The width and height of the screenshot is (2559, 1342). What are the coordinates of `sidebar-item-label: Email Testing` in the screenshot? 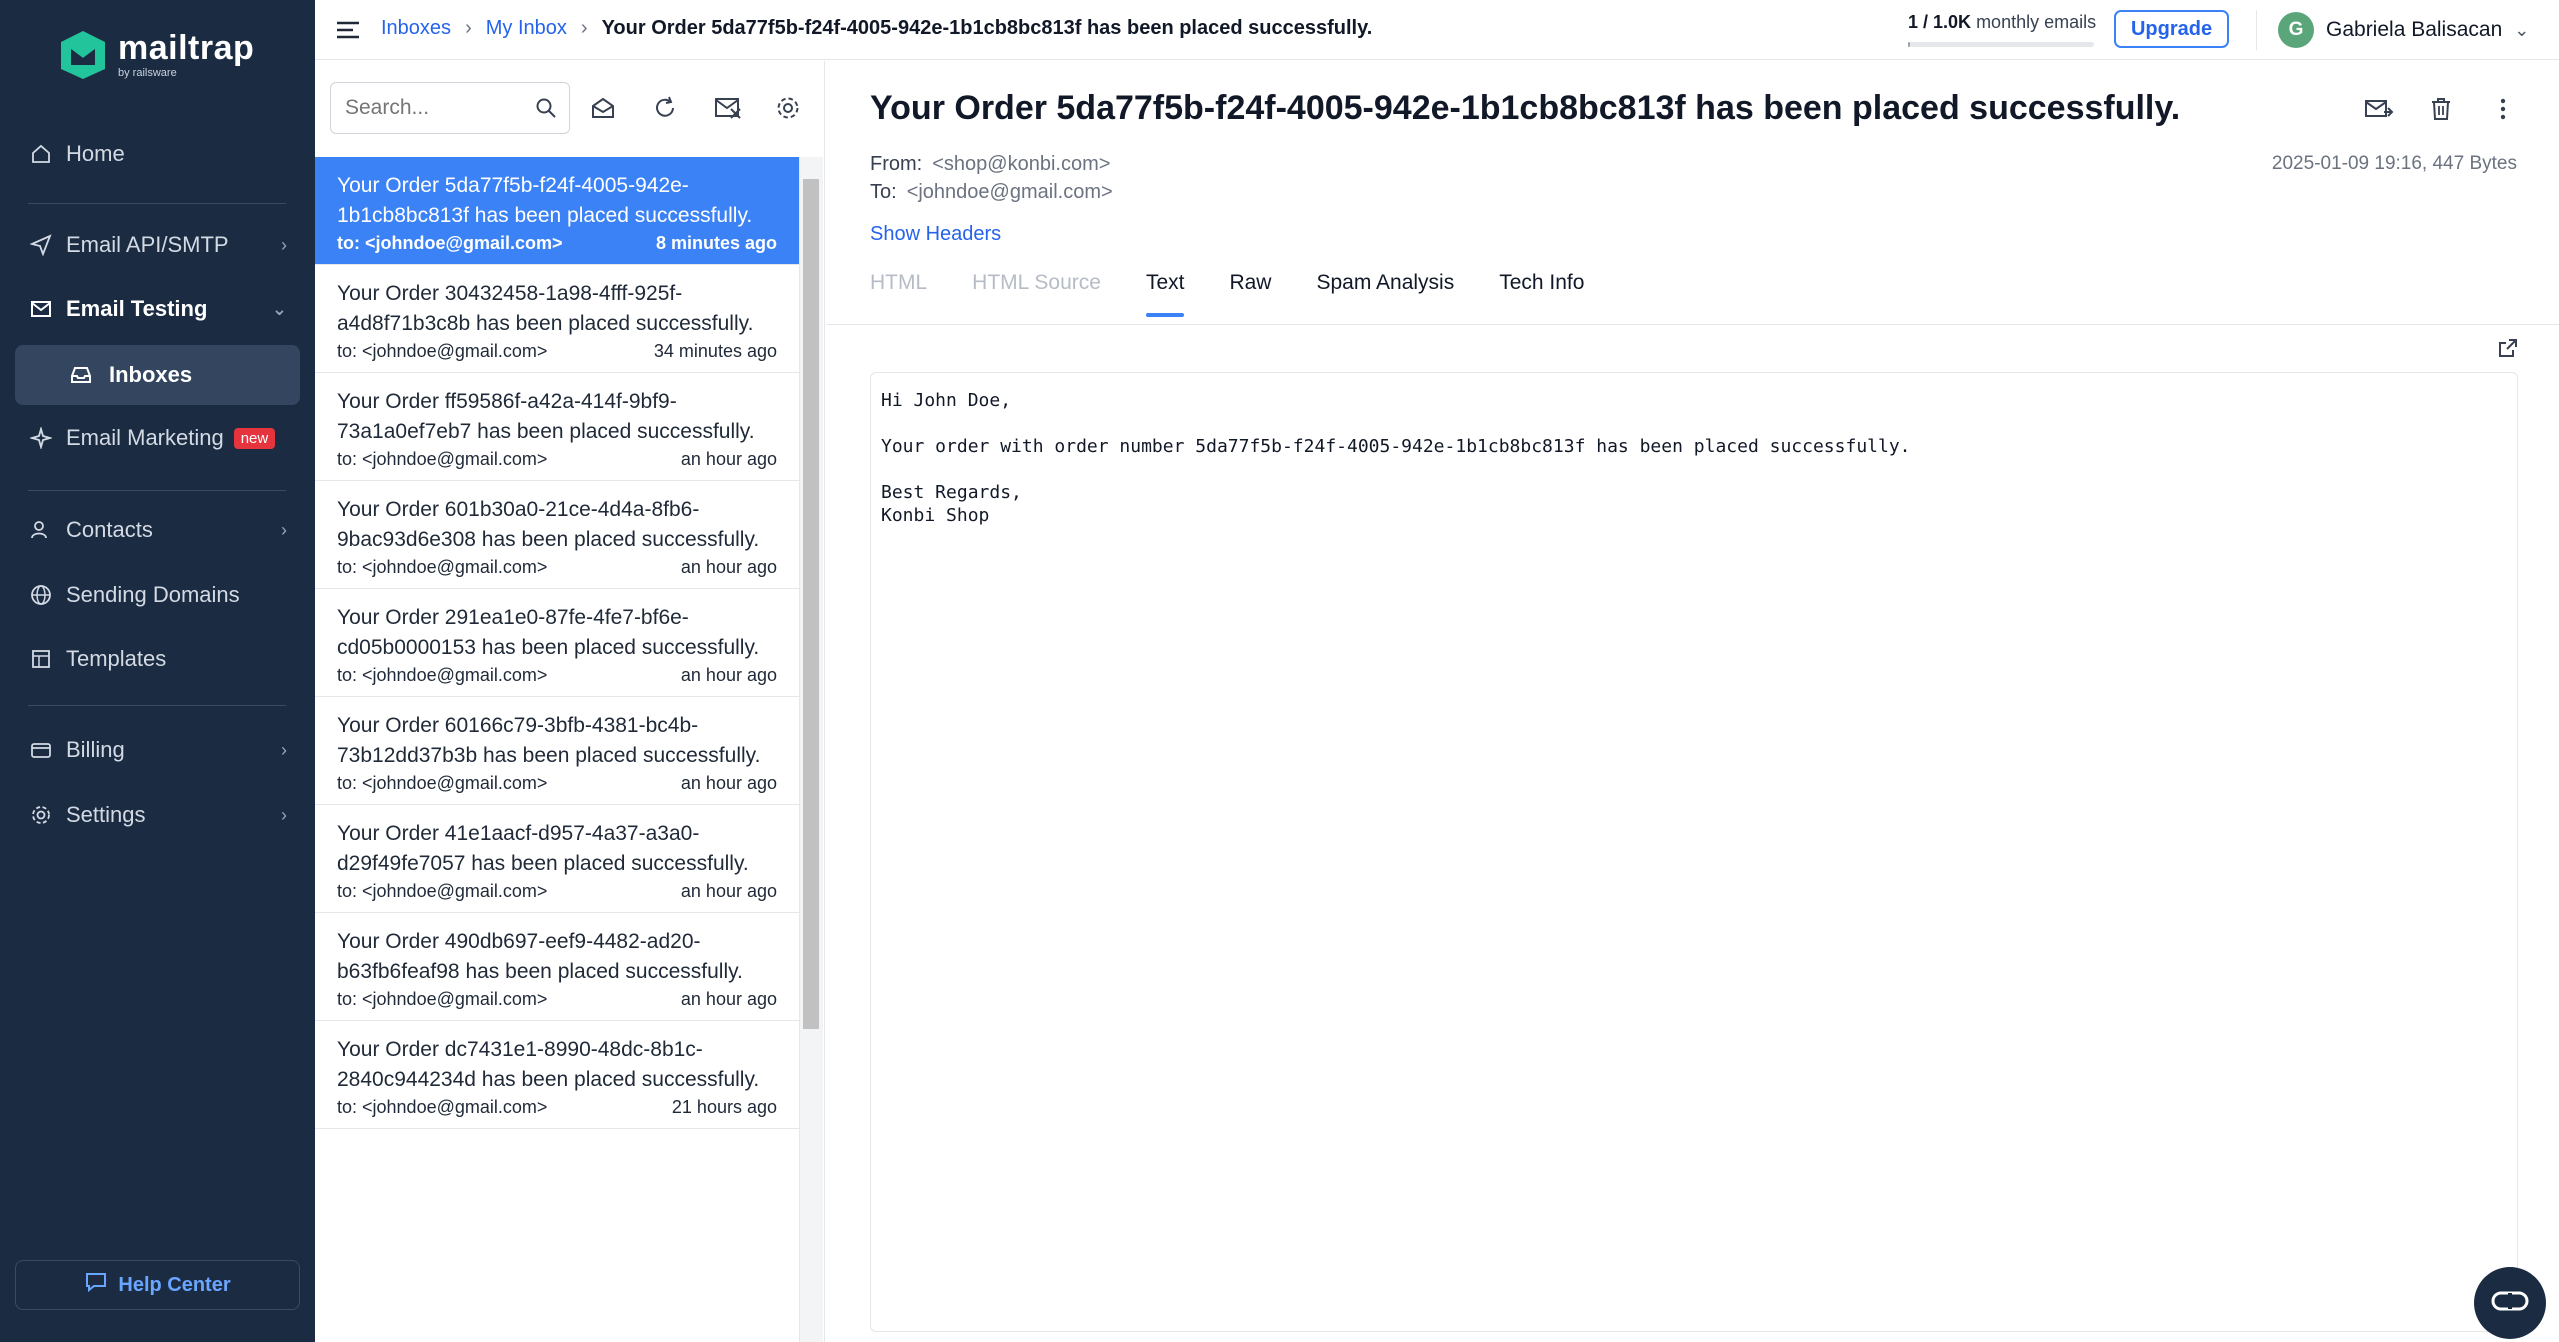 It's located at (137, 308).